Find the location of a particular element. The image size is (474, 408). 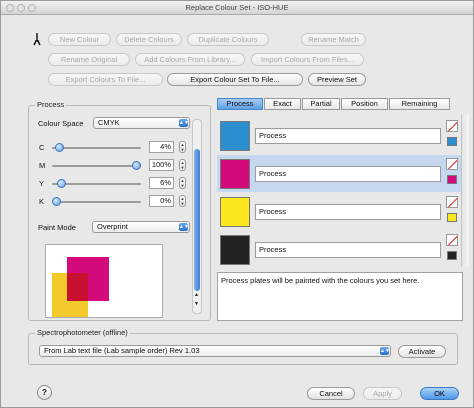

tab-exact: Exact is located at coordinates (282, 104).